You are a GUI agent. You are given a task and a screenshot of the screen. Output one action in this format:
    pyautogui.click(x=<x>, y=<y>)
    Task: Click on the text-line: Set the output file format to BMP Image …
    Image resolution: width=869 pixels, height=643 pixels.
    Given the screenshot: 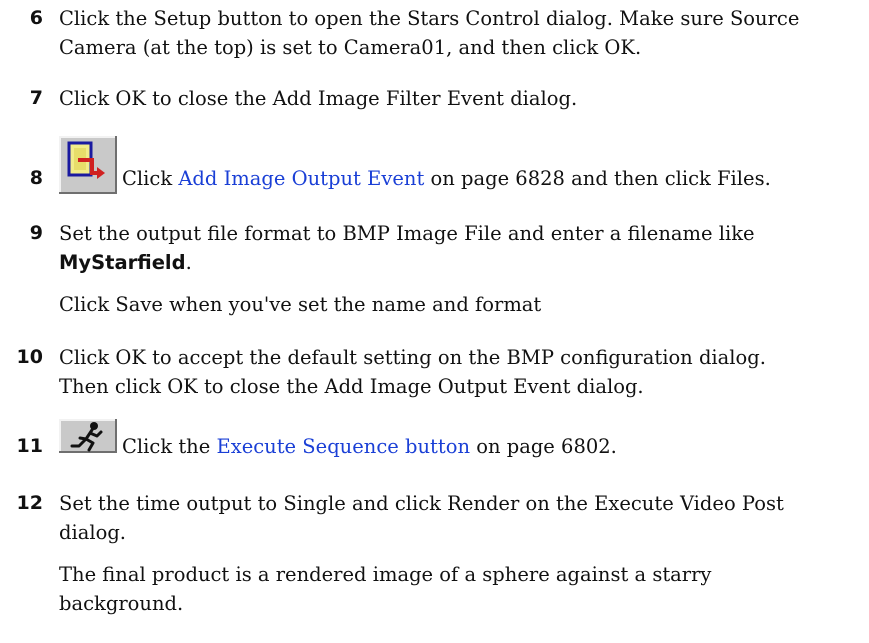 What is the action you would take?
    pyautogui.click(x=407, y=233)
    